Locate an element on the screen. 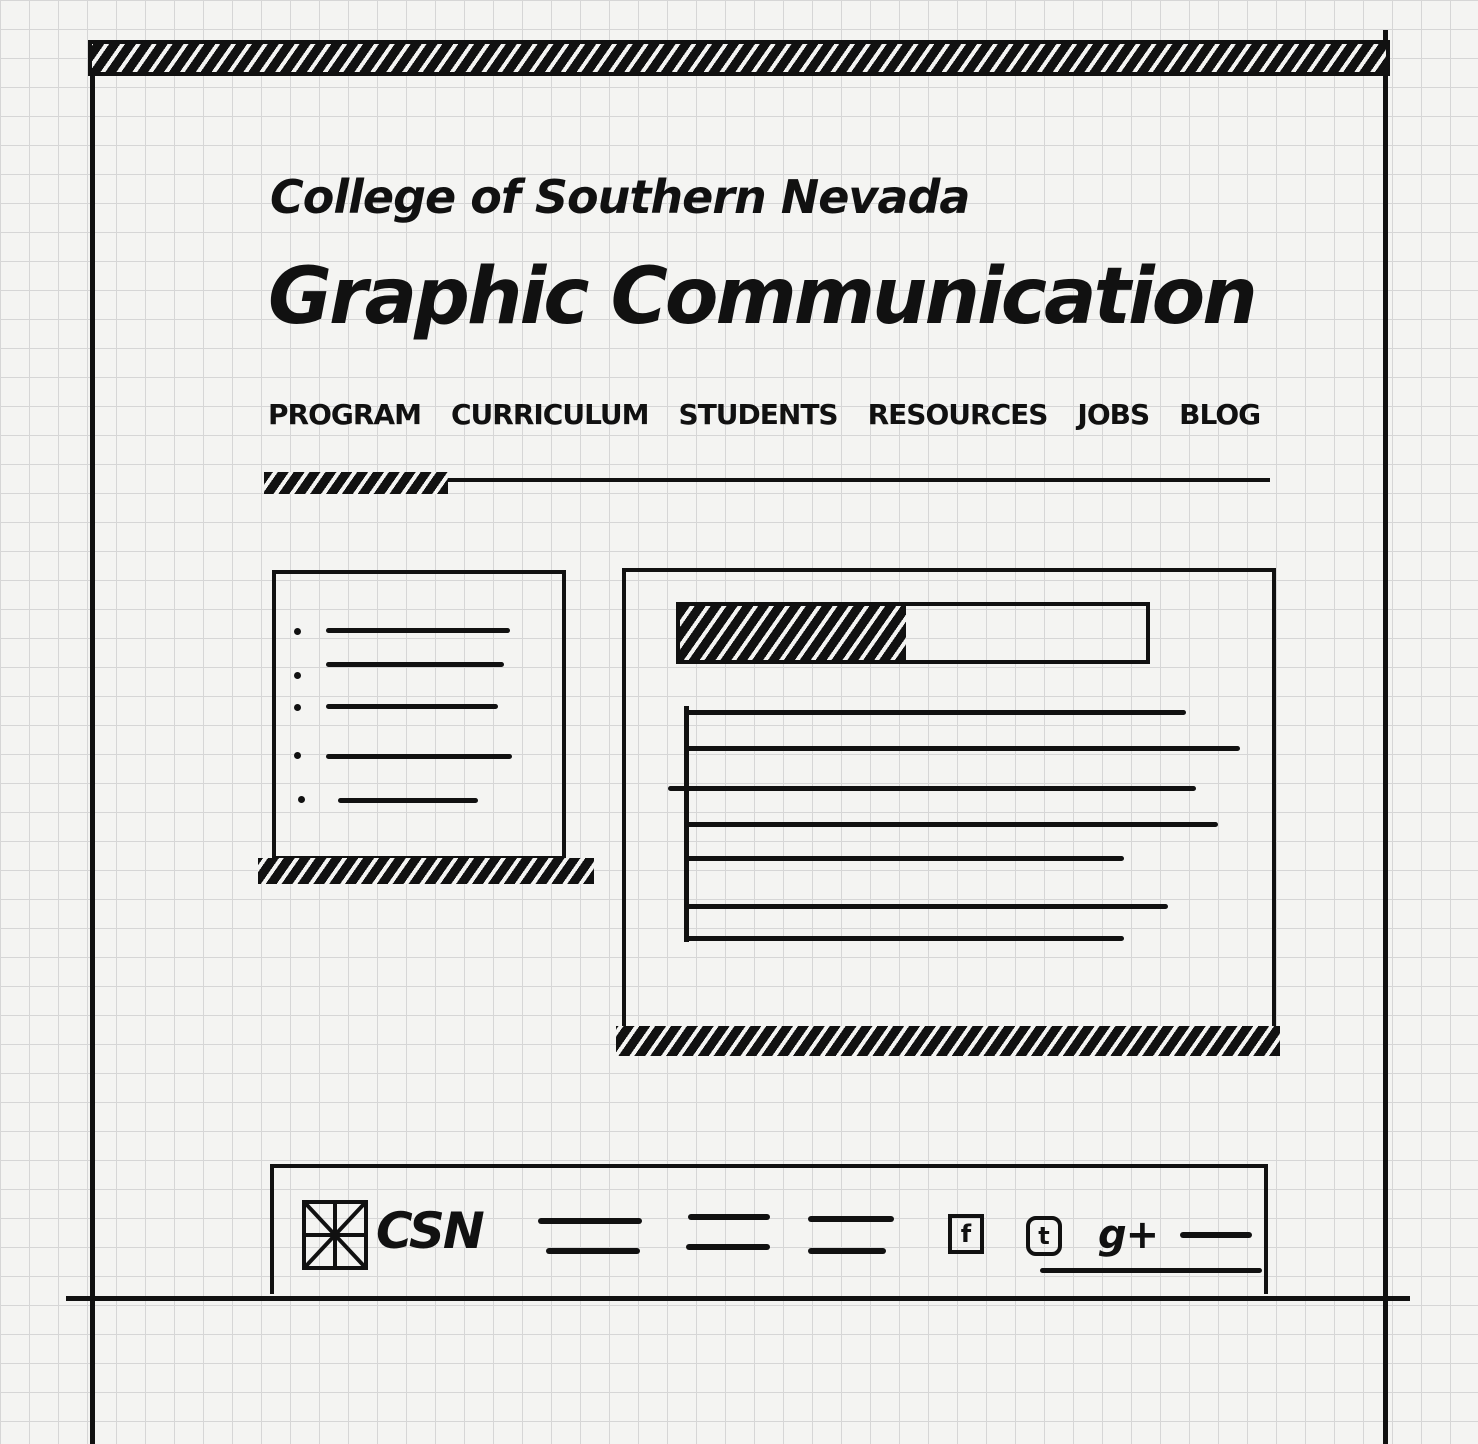 This screenshot has width=1478, height=1444. browser-frame-right is located at coordinates (1385, 737).